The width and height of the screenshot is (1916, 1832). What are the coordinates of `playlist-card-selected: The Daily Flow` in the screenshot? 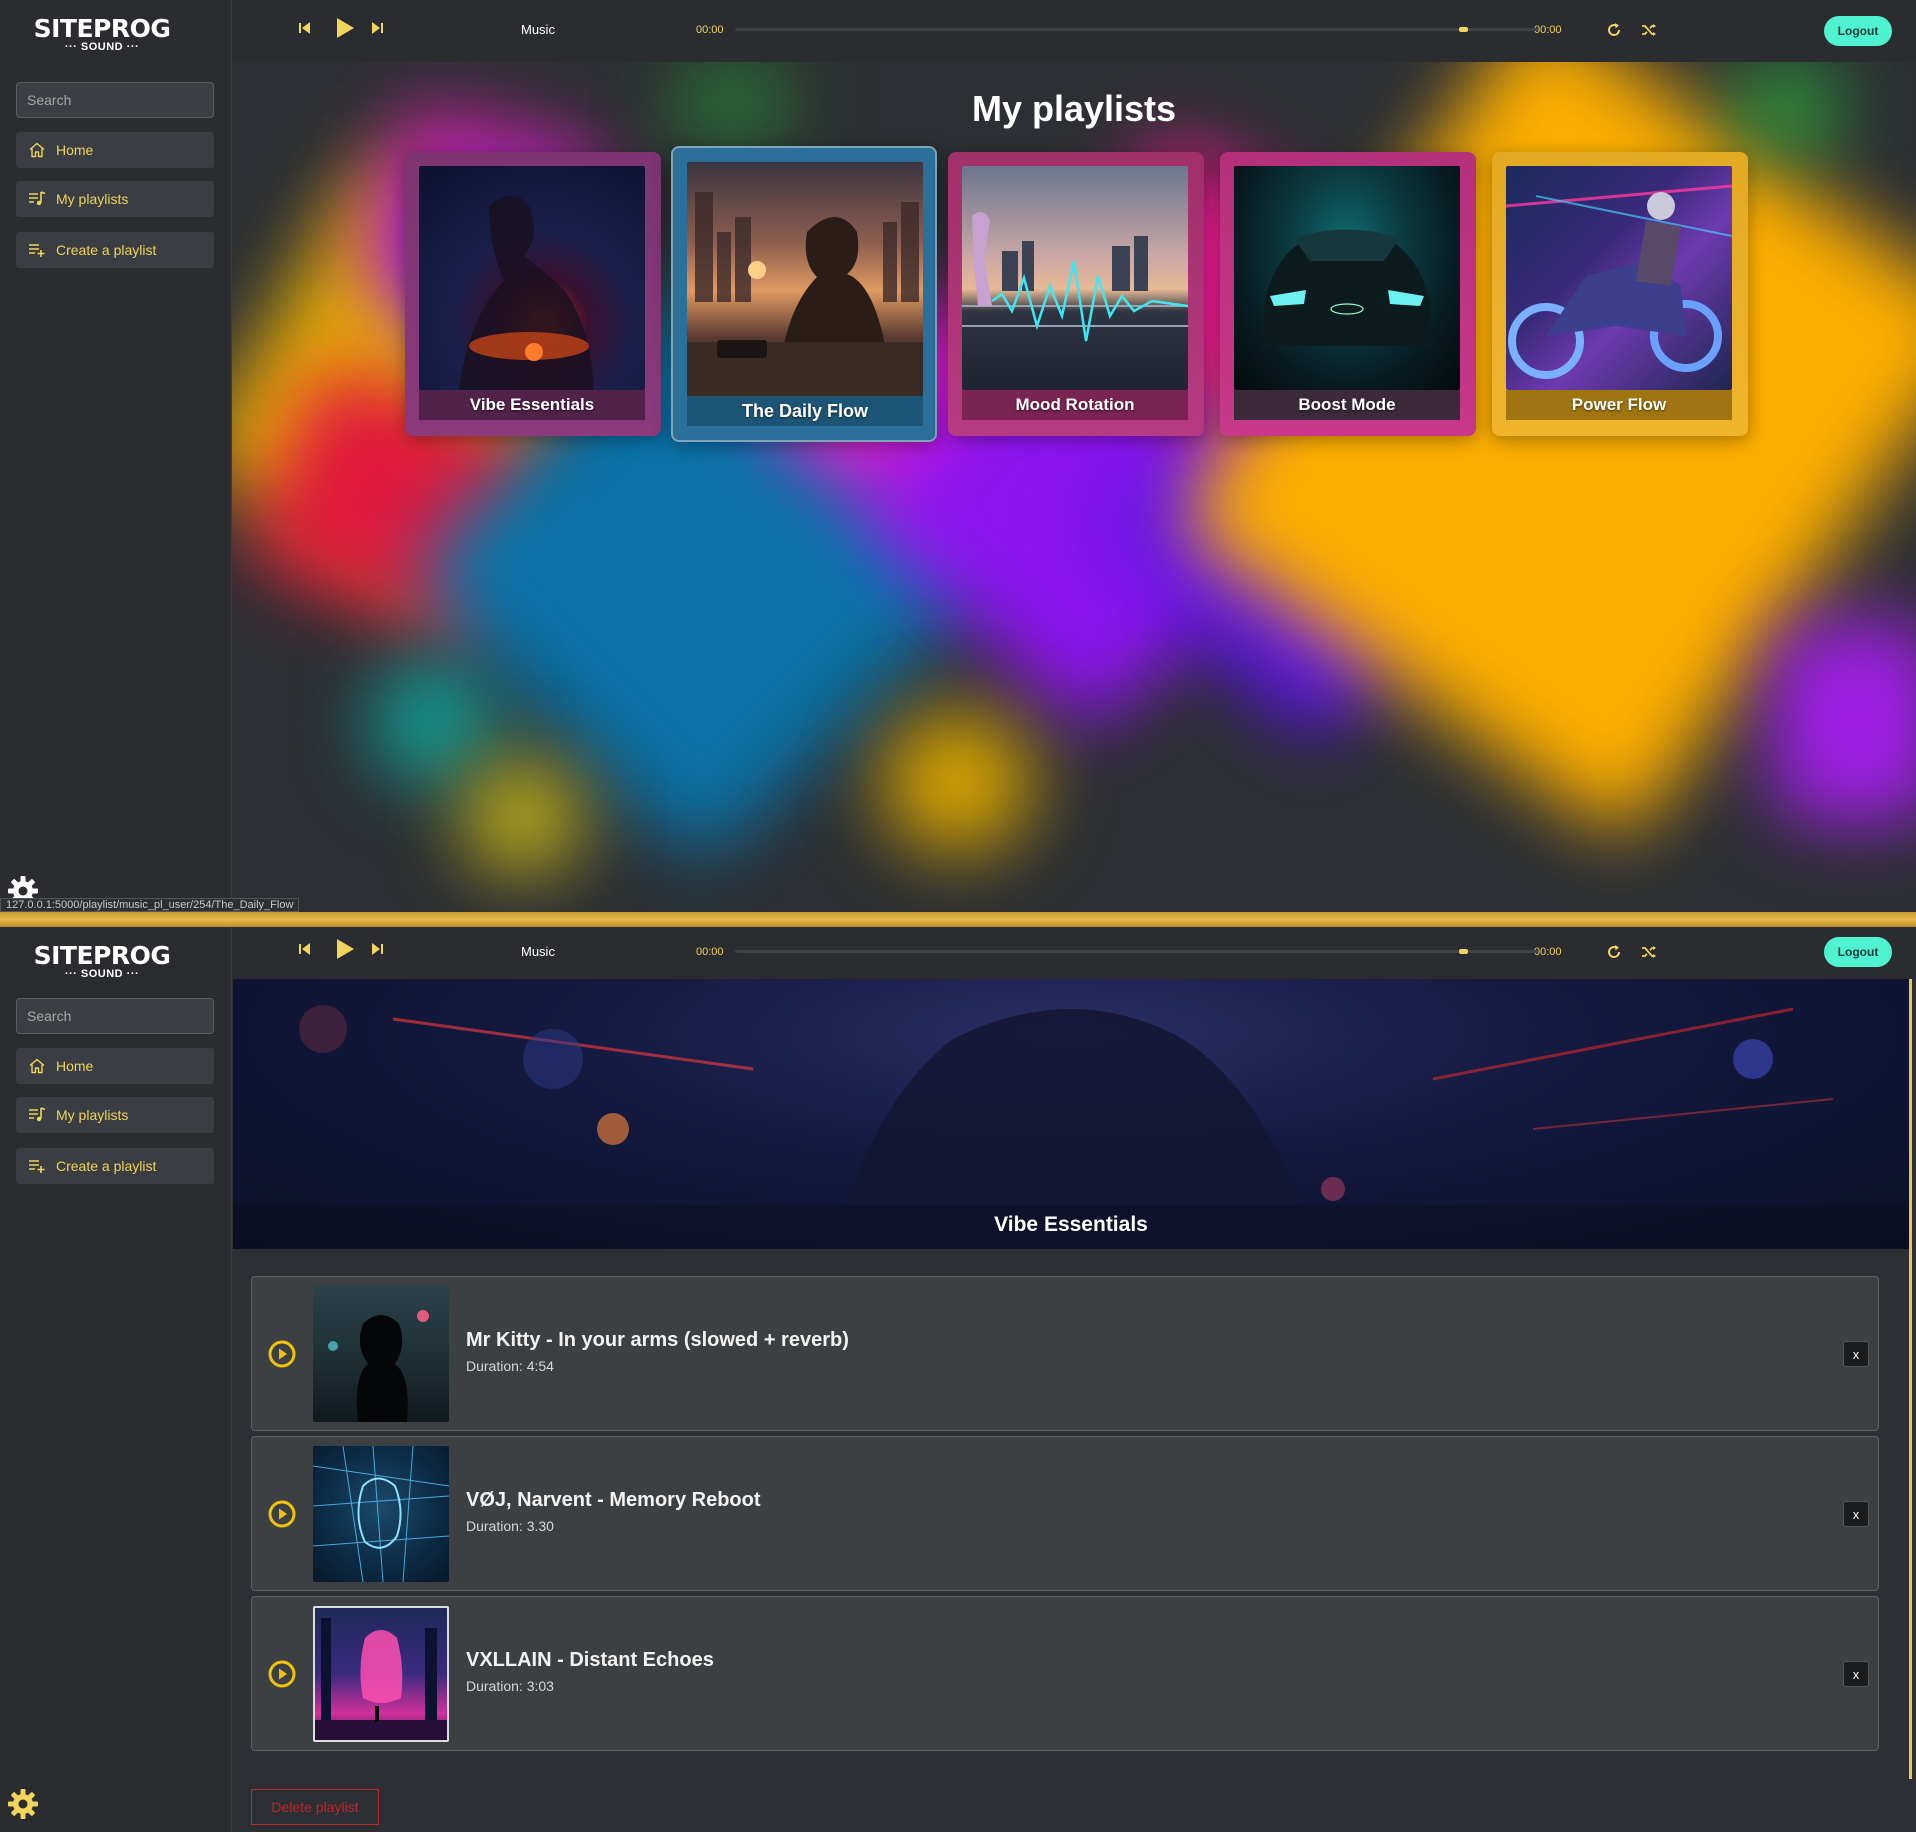 It's located at (804, 294).